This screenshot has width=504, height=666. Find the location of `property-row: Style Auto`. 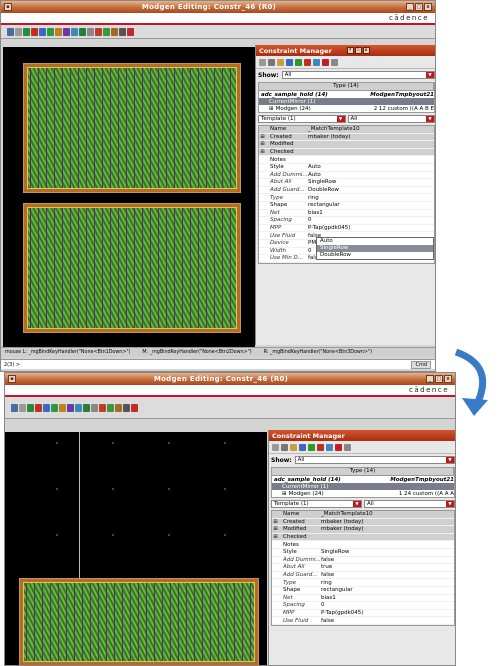

property-row: Style Auto is located at coordinates (346, 168).